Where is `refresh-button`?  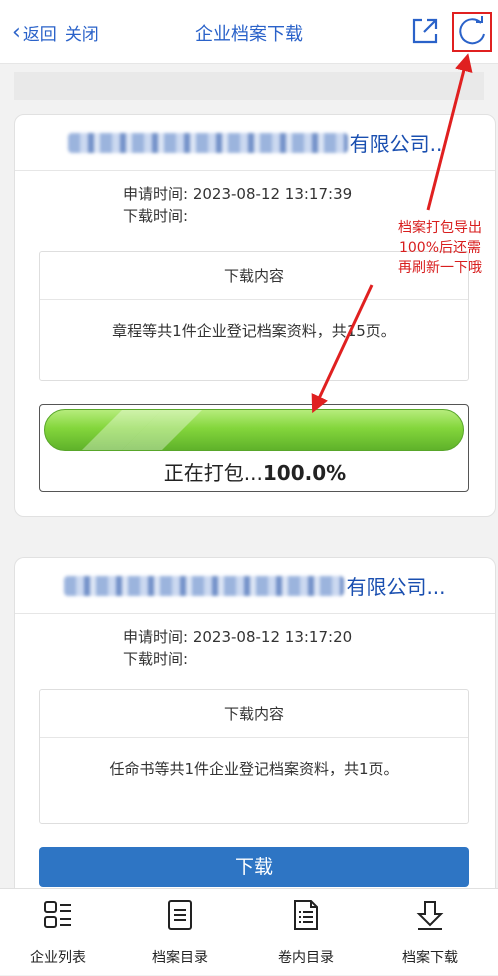
refresh-button is located at coordinates (472, 32).